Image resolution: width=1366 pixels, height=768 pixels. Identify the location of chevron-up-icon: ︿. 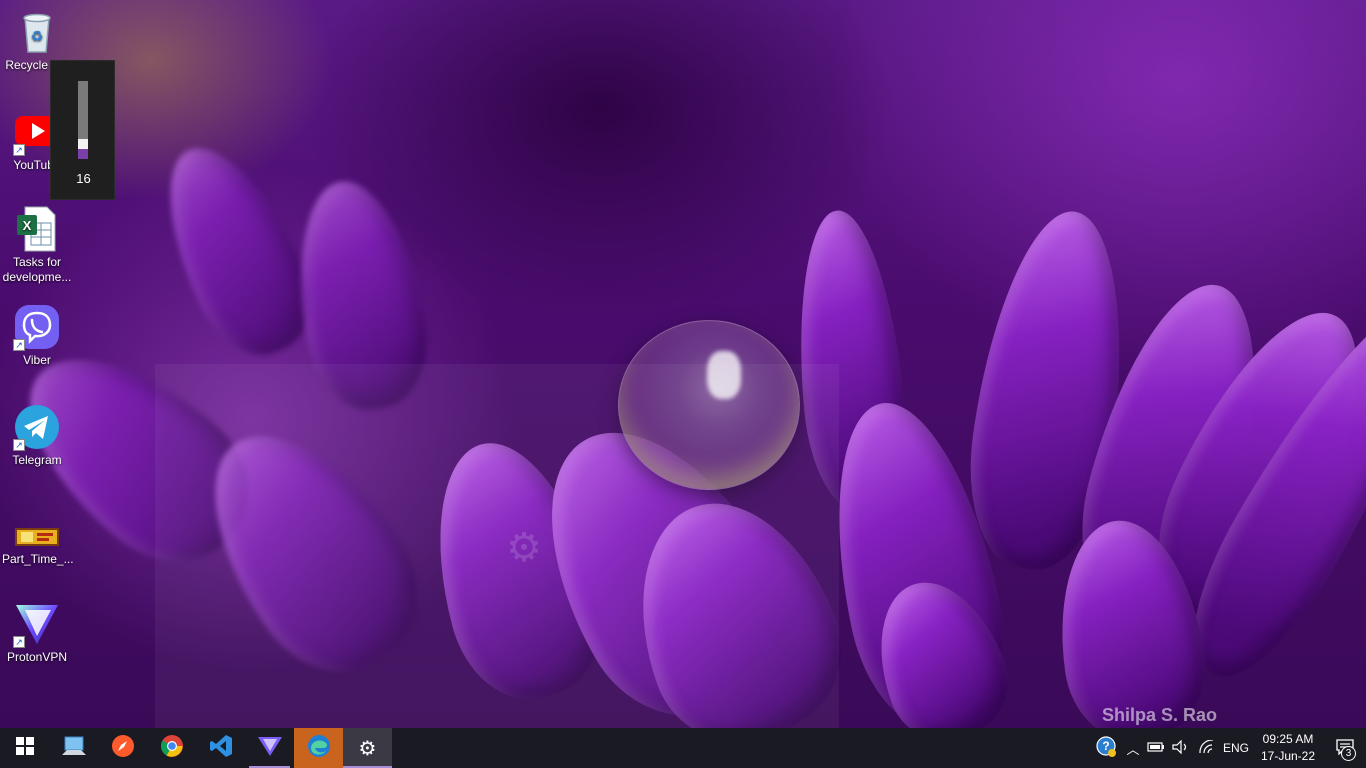
(1133, 749).